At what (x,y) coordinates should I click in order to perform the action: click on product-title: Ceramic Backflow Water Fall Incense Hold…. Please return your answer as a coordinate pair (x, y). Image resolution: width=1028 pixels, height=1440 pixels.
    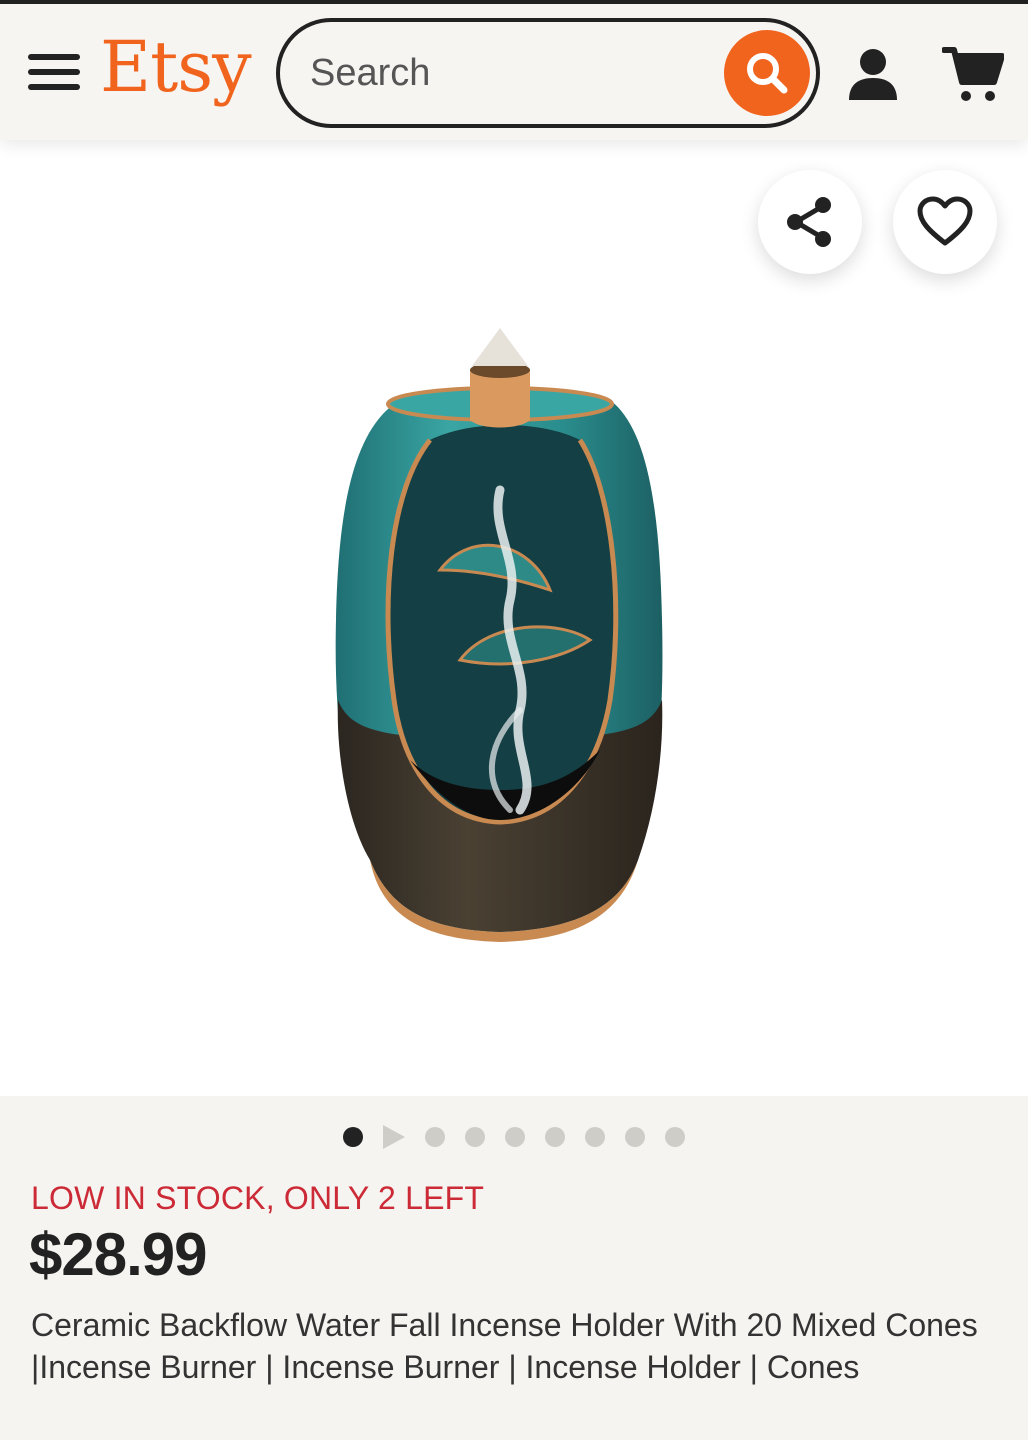
    Looking at the image, I should click on (504, 1346).